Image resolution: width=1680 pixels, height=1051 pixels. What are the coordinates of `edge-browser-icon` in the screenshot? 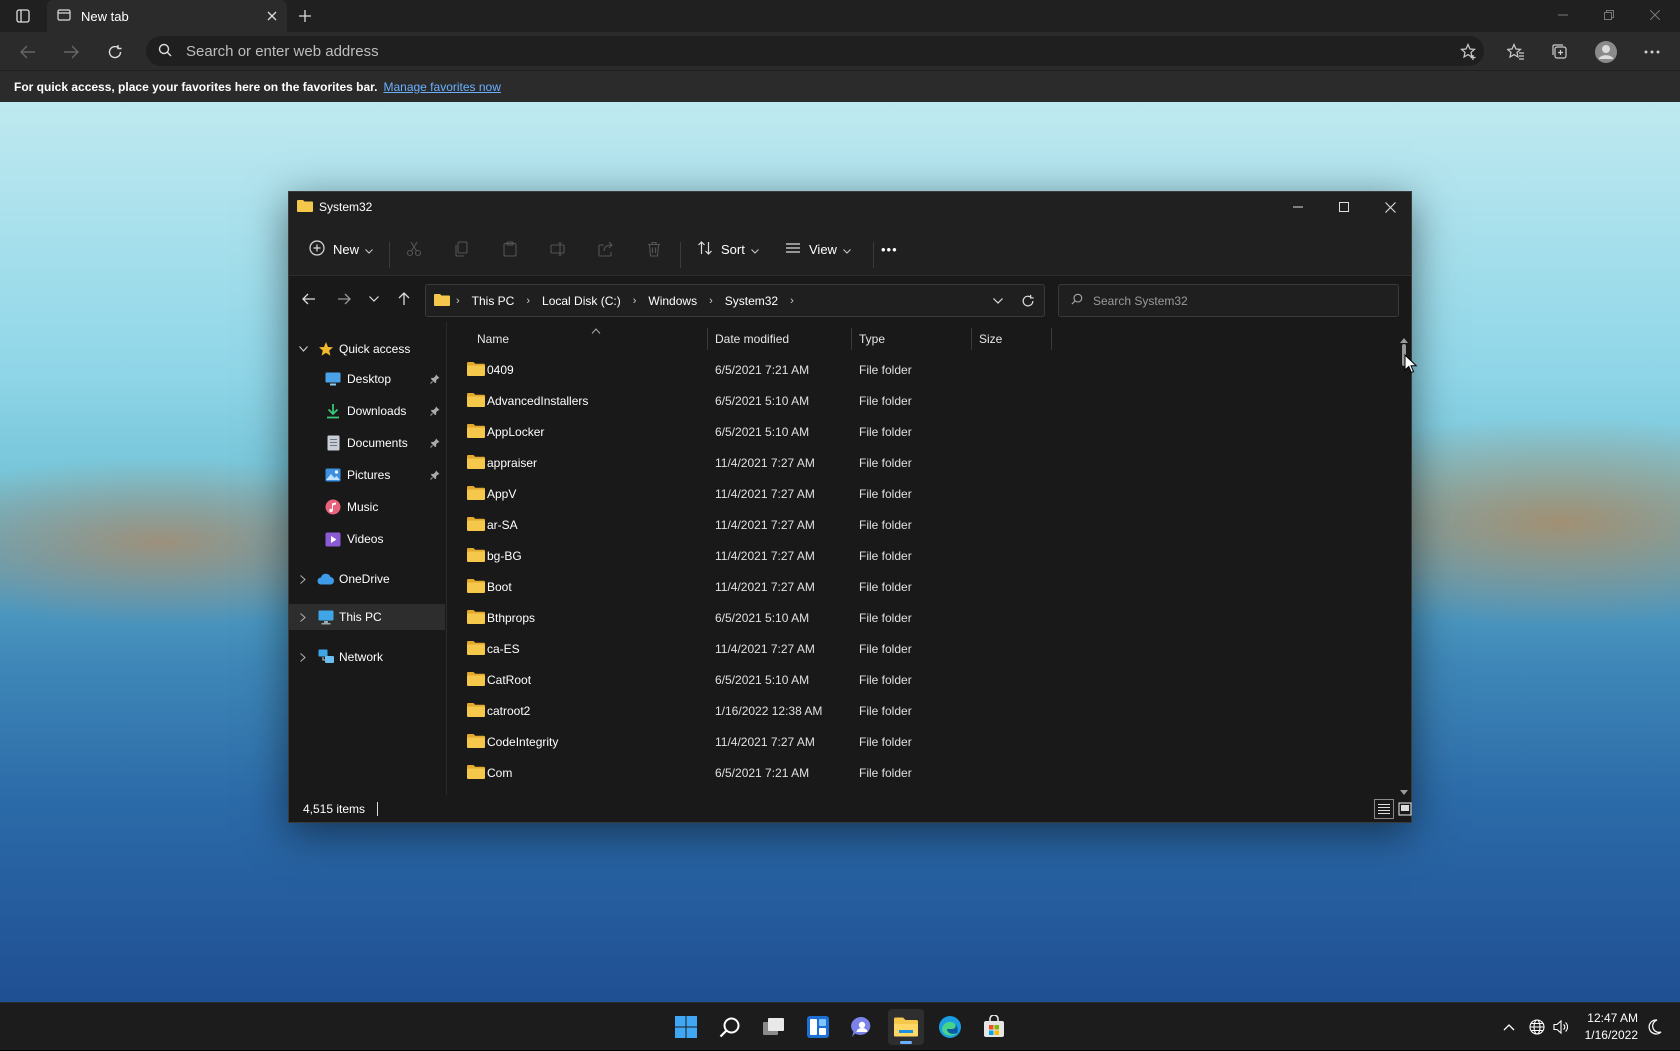 It's located at (950, 1027).